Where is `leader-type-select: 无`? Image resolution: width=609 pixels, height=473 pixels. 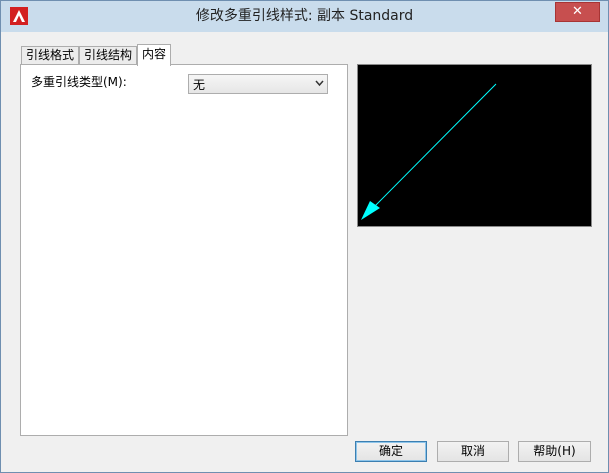
leader-type-select: 无 is located at coordinates (258, 84).